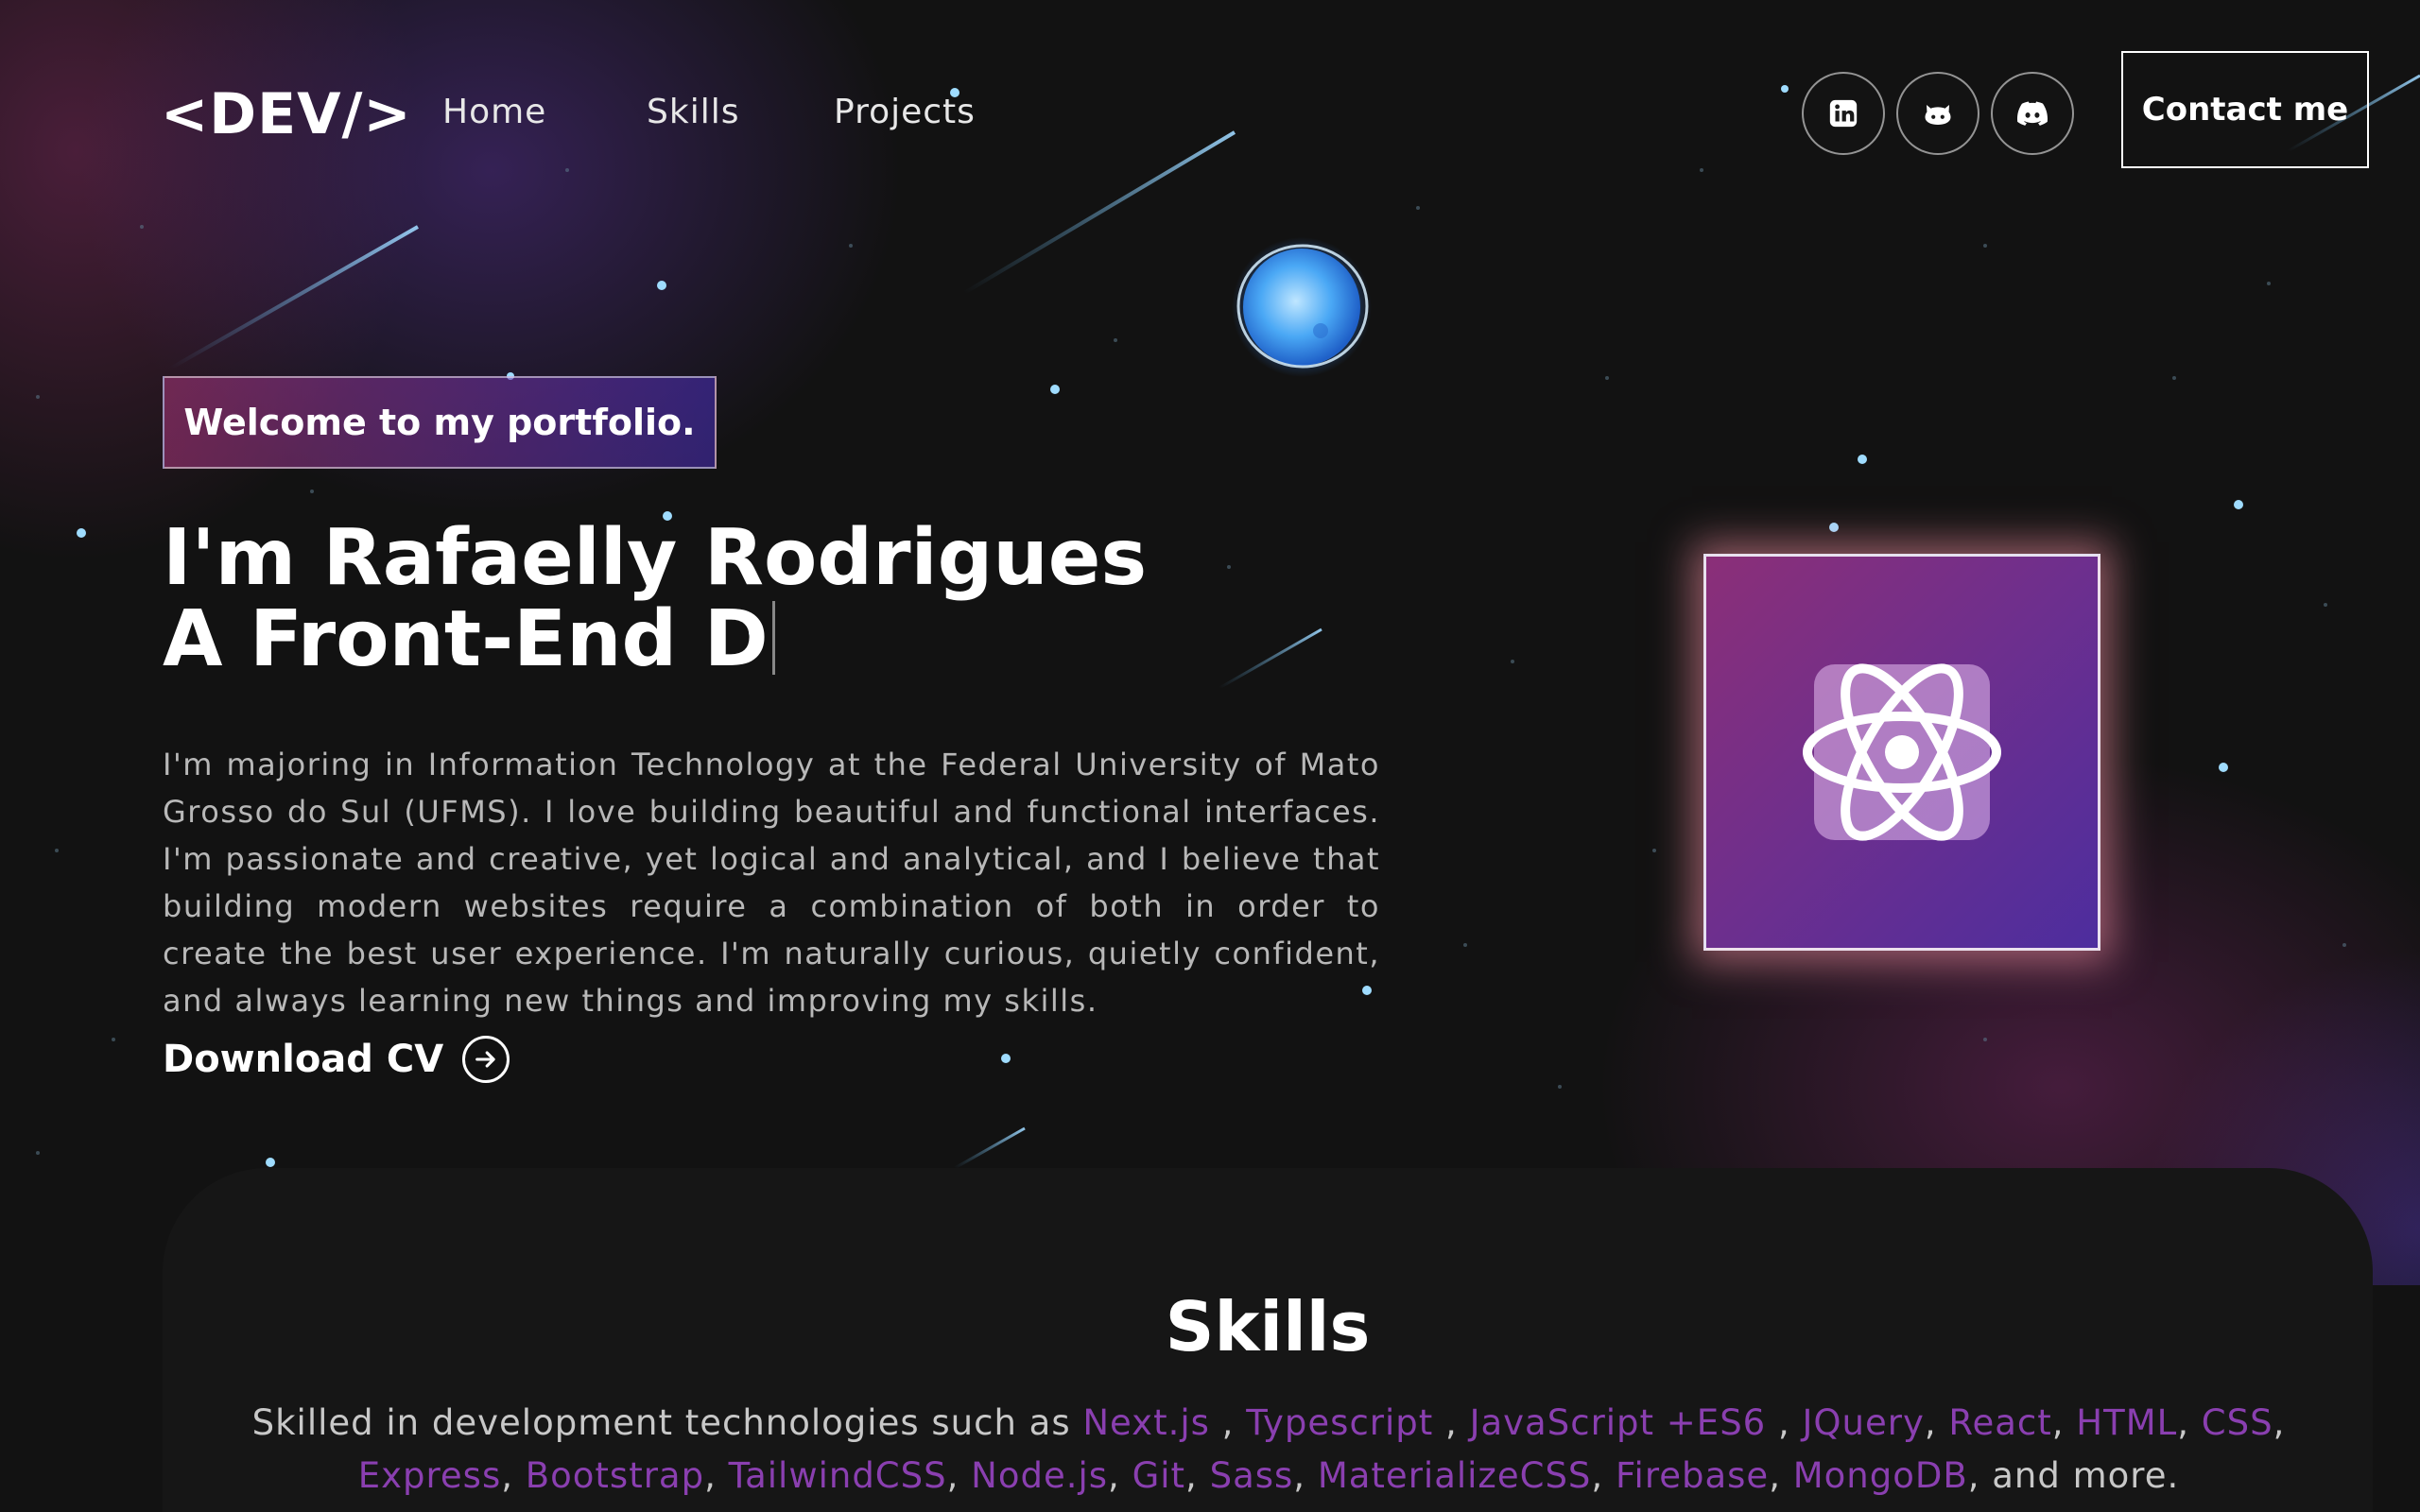 The image size is (2420, 1512). What do you see at coordinates (486, 1059) in the screenshot?
I see `arrow-right-circle-icon` at bounding box center [486, 1059].